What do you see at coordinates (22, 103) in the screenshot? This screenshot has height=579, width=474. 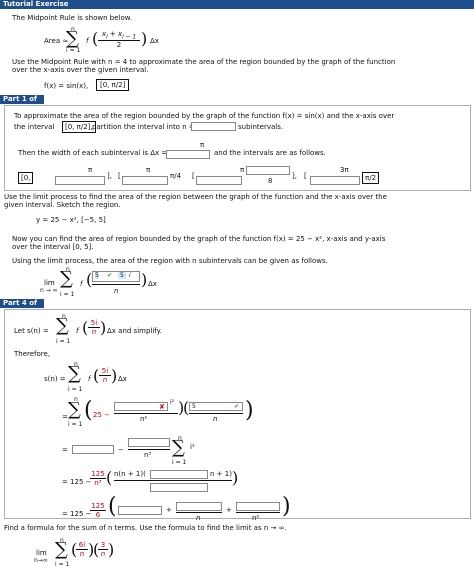 I see `part1-header: Part 1 of 5` at bounding box center [22, 103].